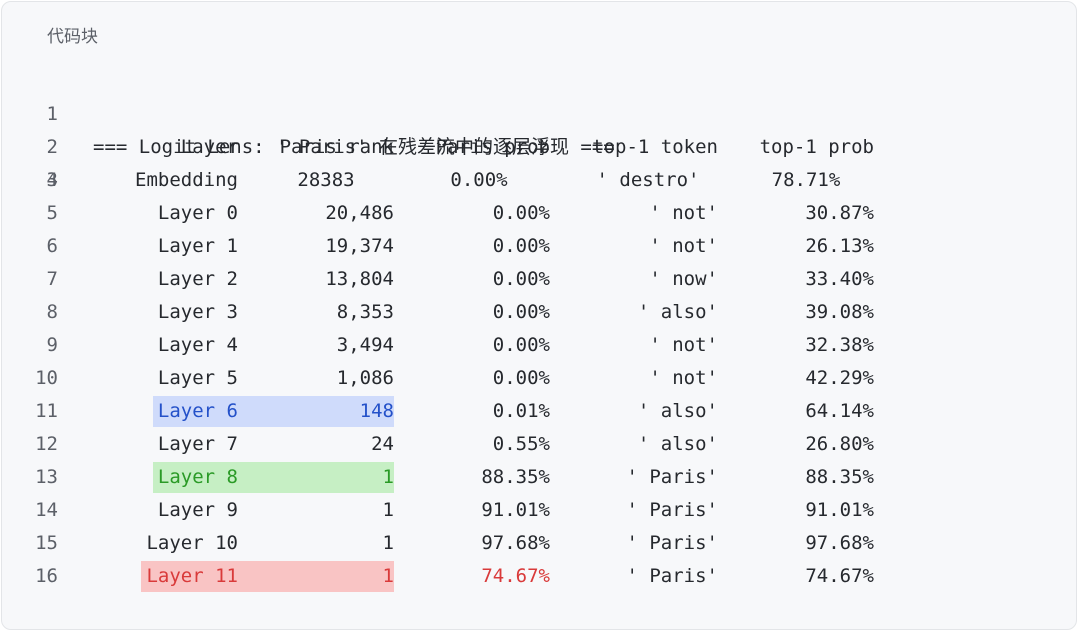 Image resolution: width=1080 pixels, height=633 pixels. I want to click on cell-top1-prob: 39.08%, so click(839, 312).